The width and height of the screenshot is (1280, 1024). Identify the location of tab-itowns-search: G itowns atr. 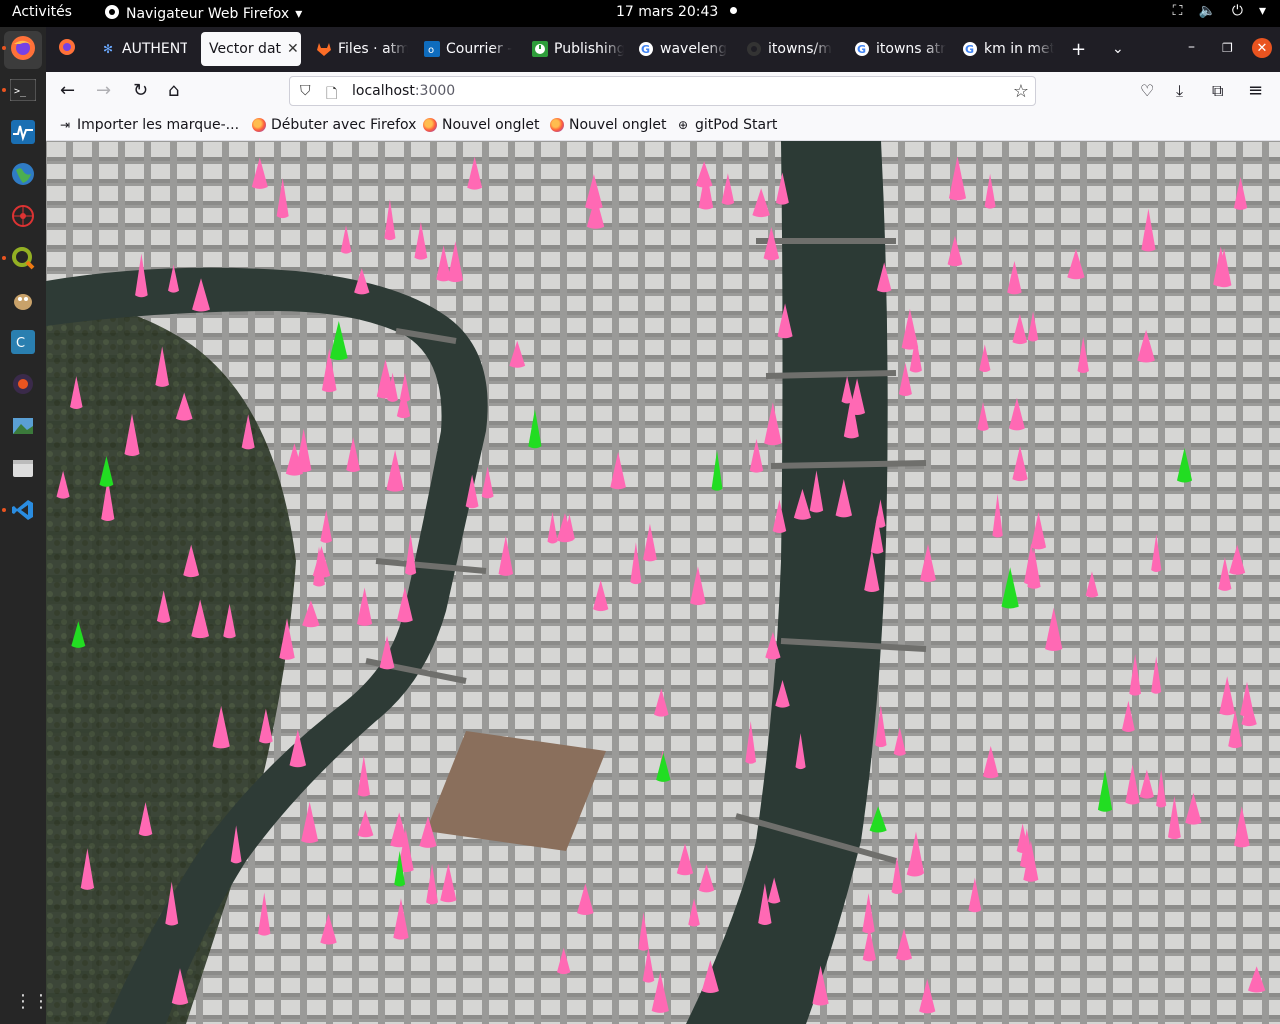
(896, 49).